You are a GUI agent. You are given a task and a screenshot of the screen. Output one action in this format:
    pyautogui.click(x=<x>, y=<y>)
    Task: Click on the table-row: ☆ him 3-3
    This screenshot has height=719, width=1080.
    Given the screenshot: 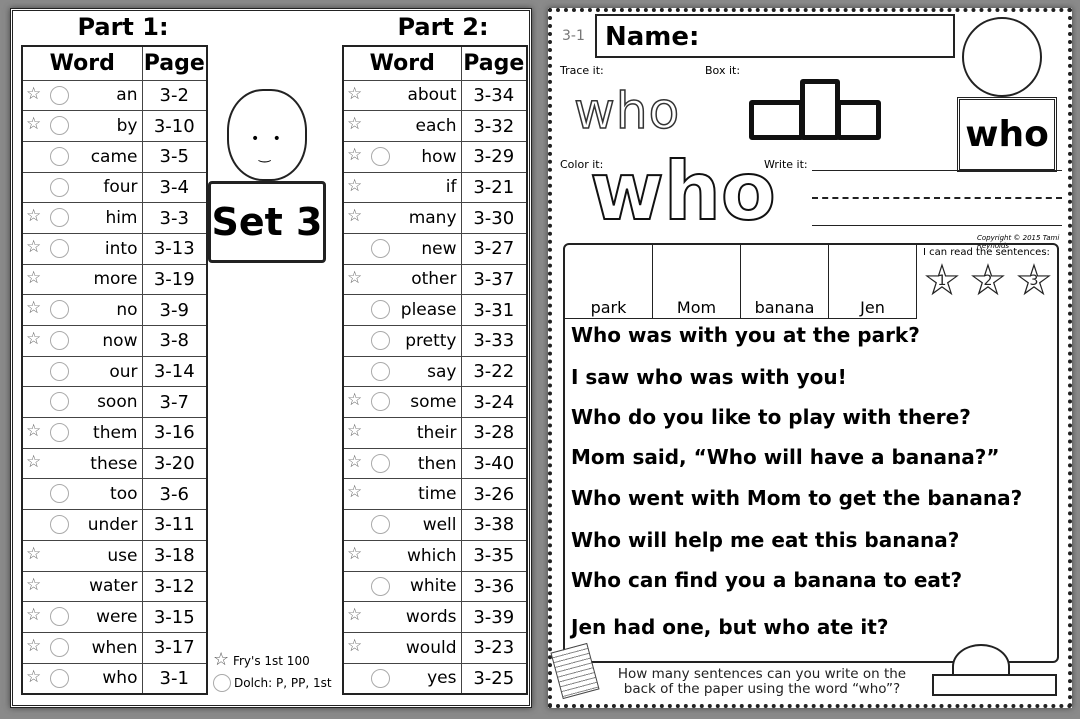 What is the action you would take?
    pyautogui.click(x=114, y=218)
    